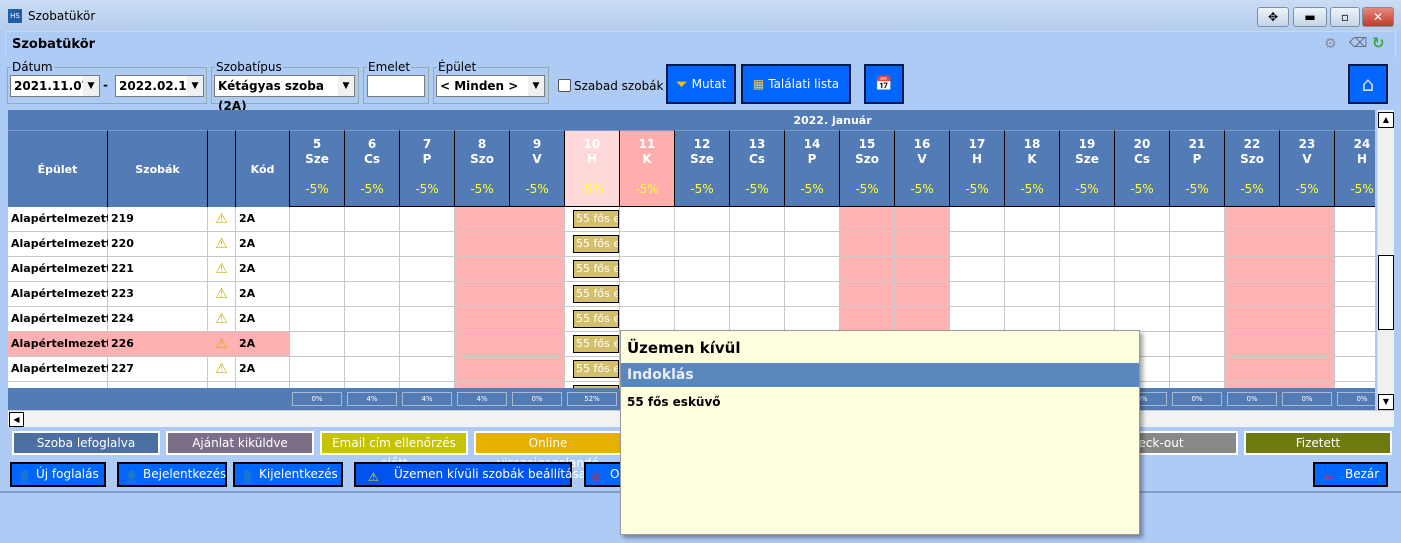  What do you see at coordinates (490, 86) in the screenshot?
I see `building-select: < Minden > ▼` at bounding box center [490, 86].